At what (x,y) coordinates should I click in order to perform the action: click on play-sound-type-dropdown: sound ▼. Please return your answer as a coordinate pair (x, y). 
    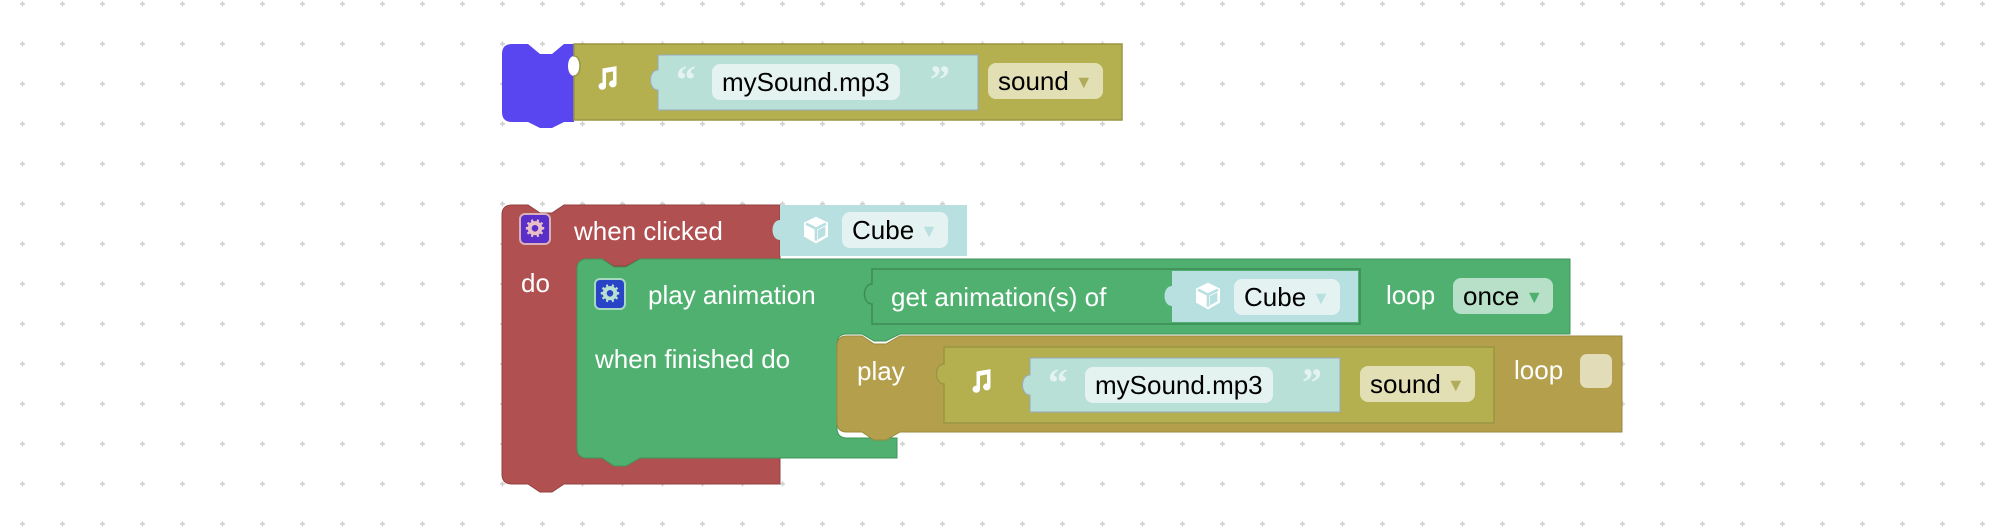
    Looking at the image, I should click on (1417, 384).